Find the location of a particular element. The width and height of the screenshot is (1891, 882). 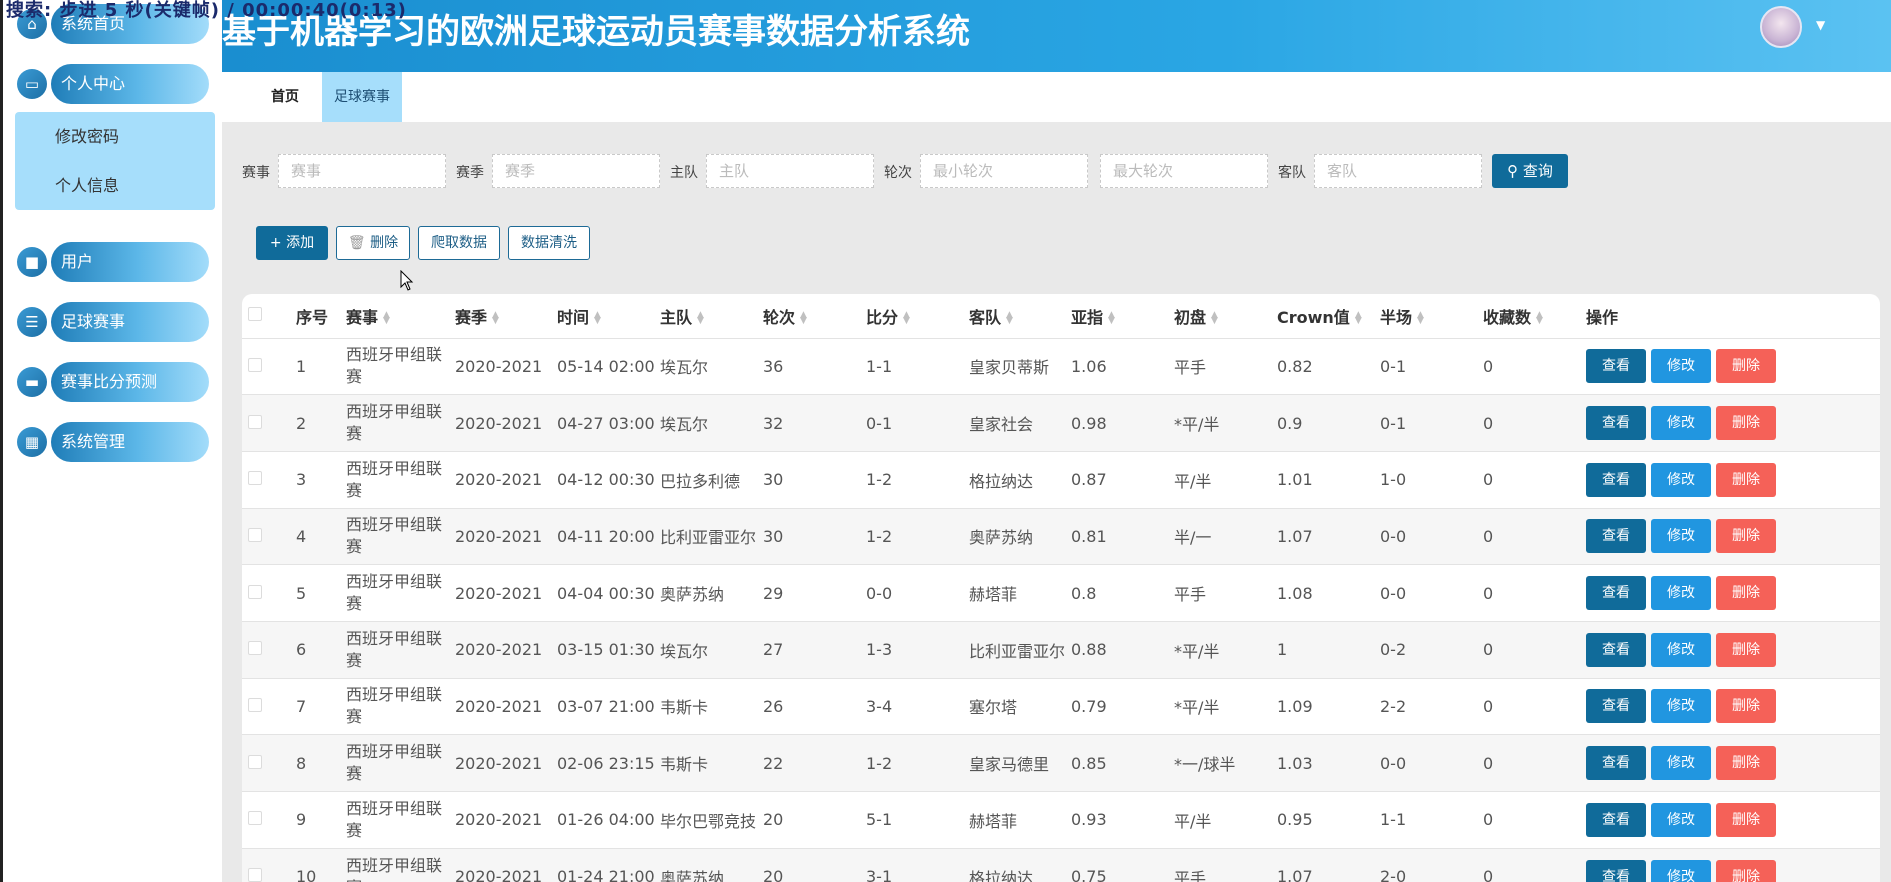

table-cell: 2 is located at coordinates (301, 423).